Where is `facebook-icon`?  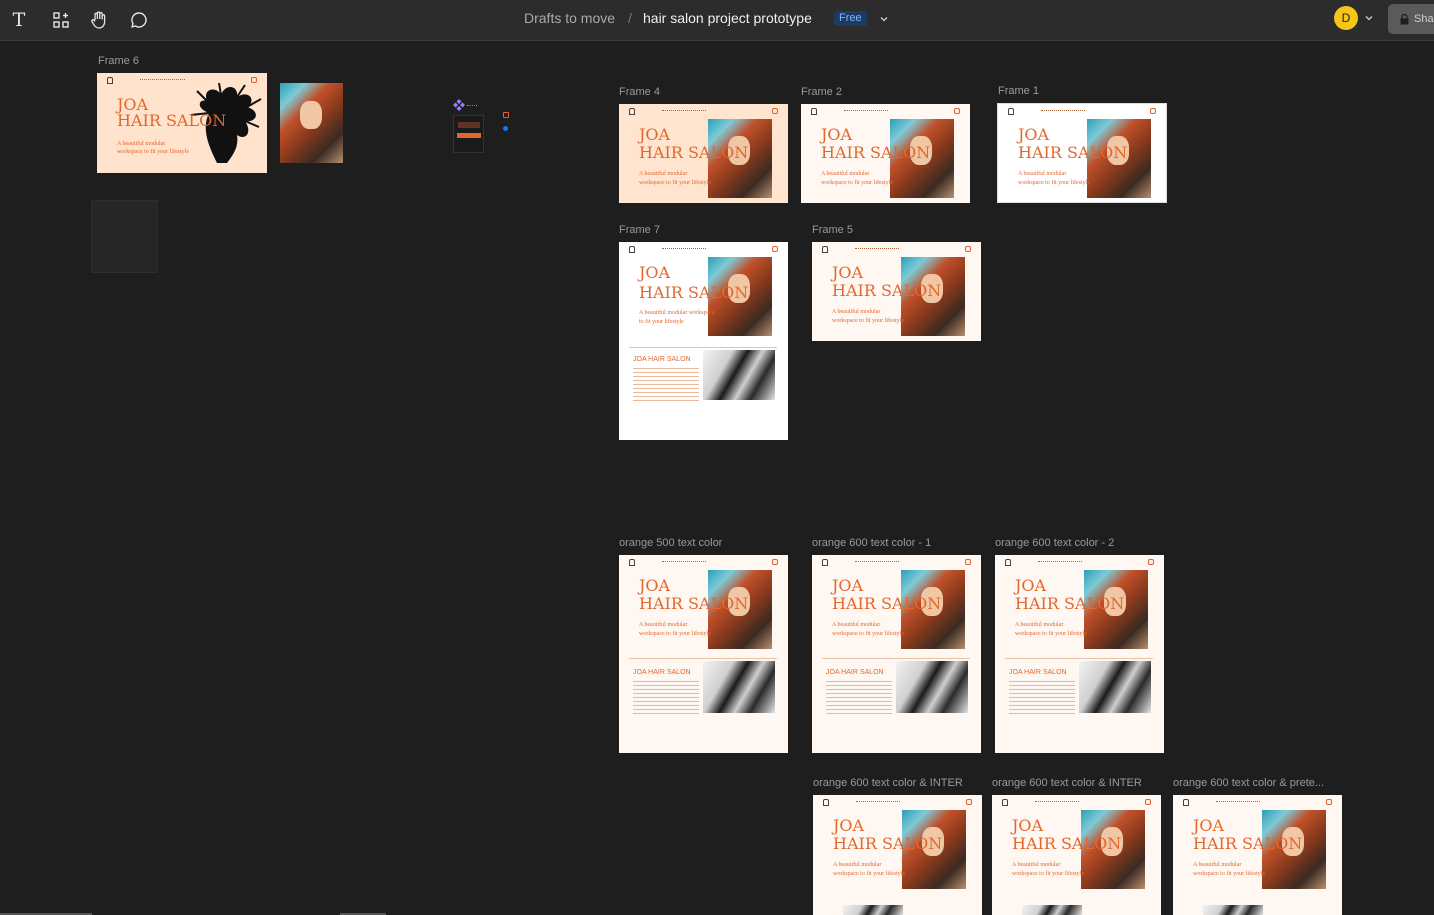 facebook-icon is located at coordinates (505, 128).